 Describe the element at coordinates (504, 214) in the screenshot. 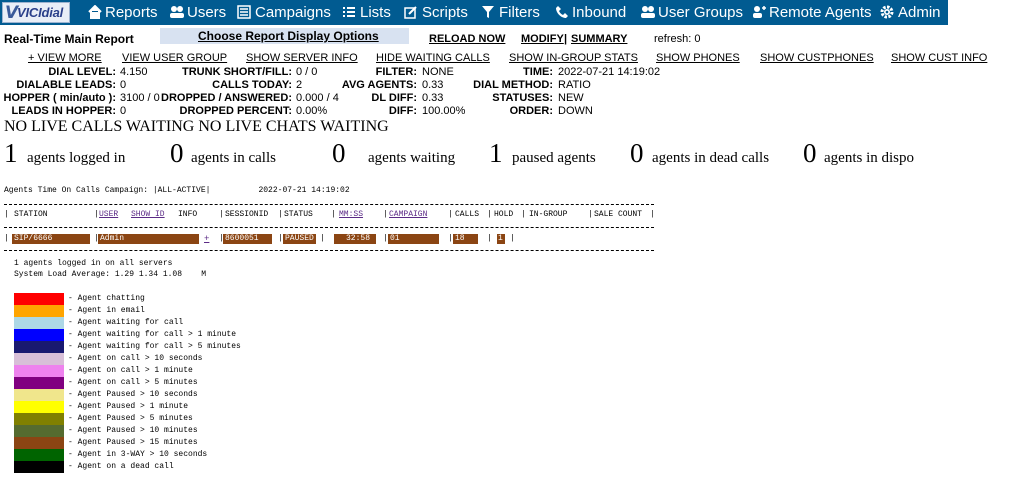

I see `header-hold: HOLD` at that location.